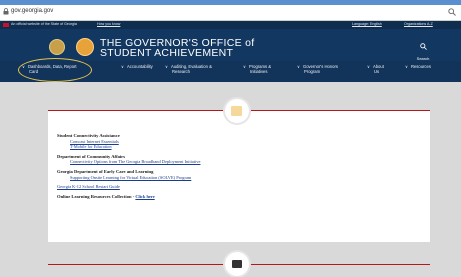  I want to click on how-you-know-link: How you know, so click(108, 24).